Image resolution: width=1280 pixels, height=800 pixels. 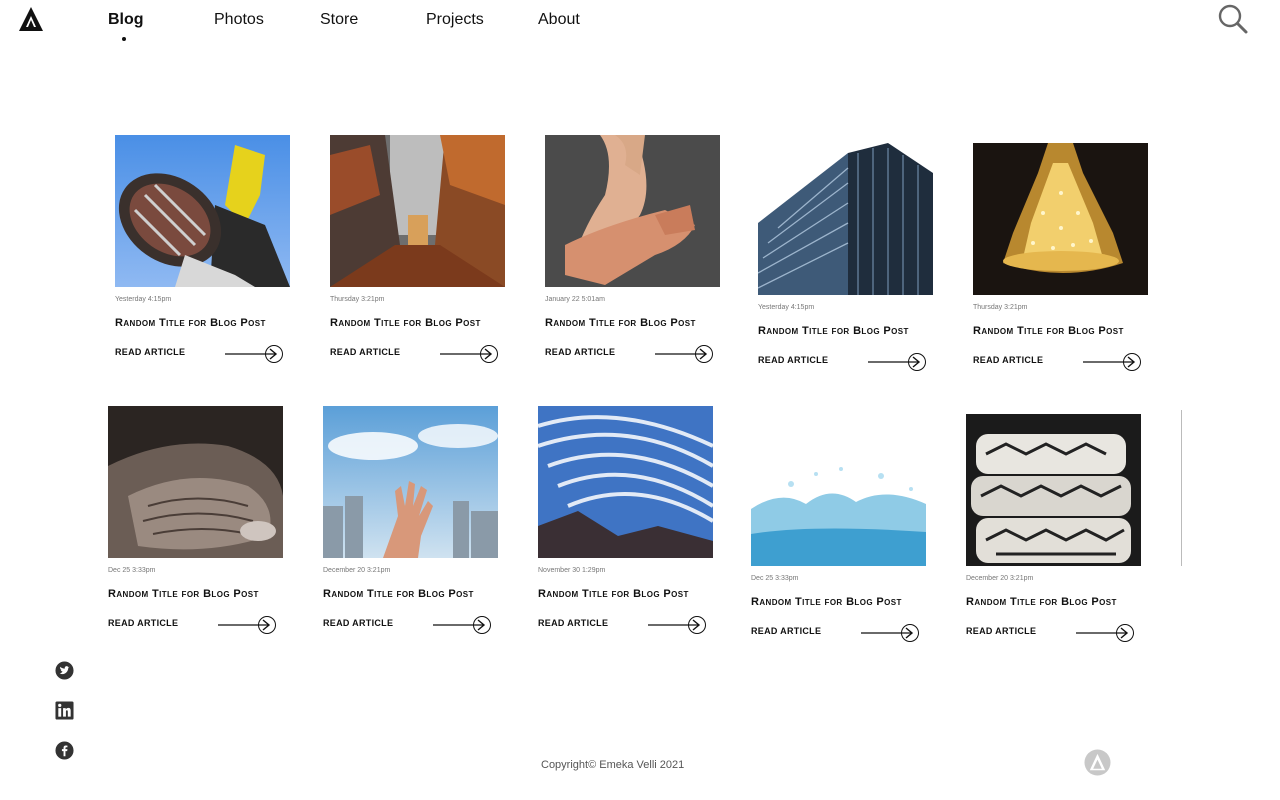 What do you see at coordinates (575, 299) in the screenshot?
I see `post-date: January 22 5:01am` at bounding box center [575, 299].